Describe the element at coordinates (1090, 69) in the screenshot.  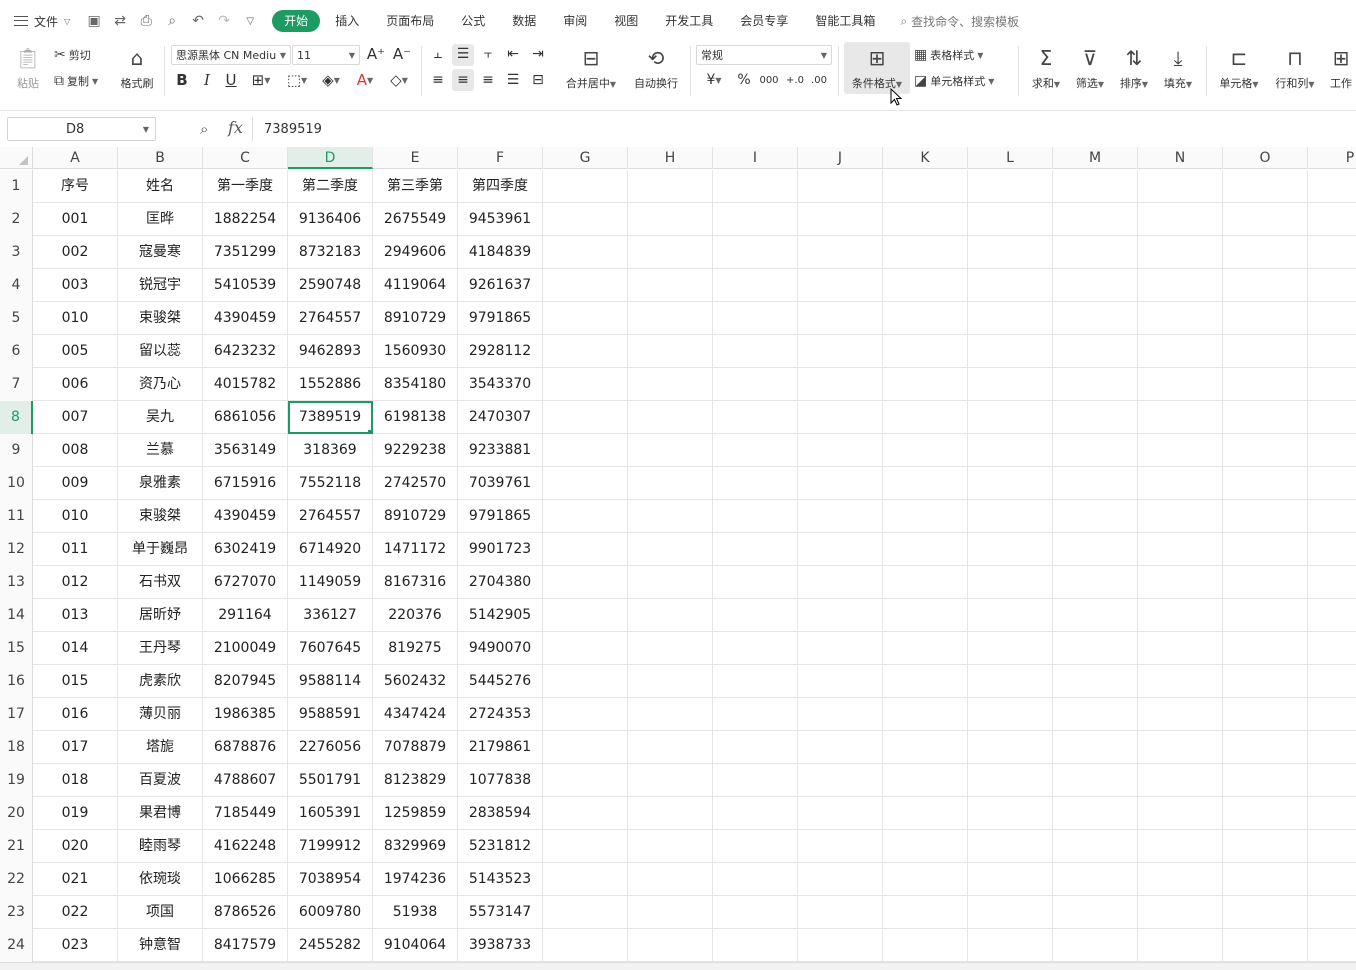
I see `filter-button: ⊽ 筛选▼` at that location.